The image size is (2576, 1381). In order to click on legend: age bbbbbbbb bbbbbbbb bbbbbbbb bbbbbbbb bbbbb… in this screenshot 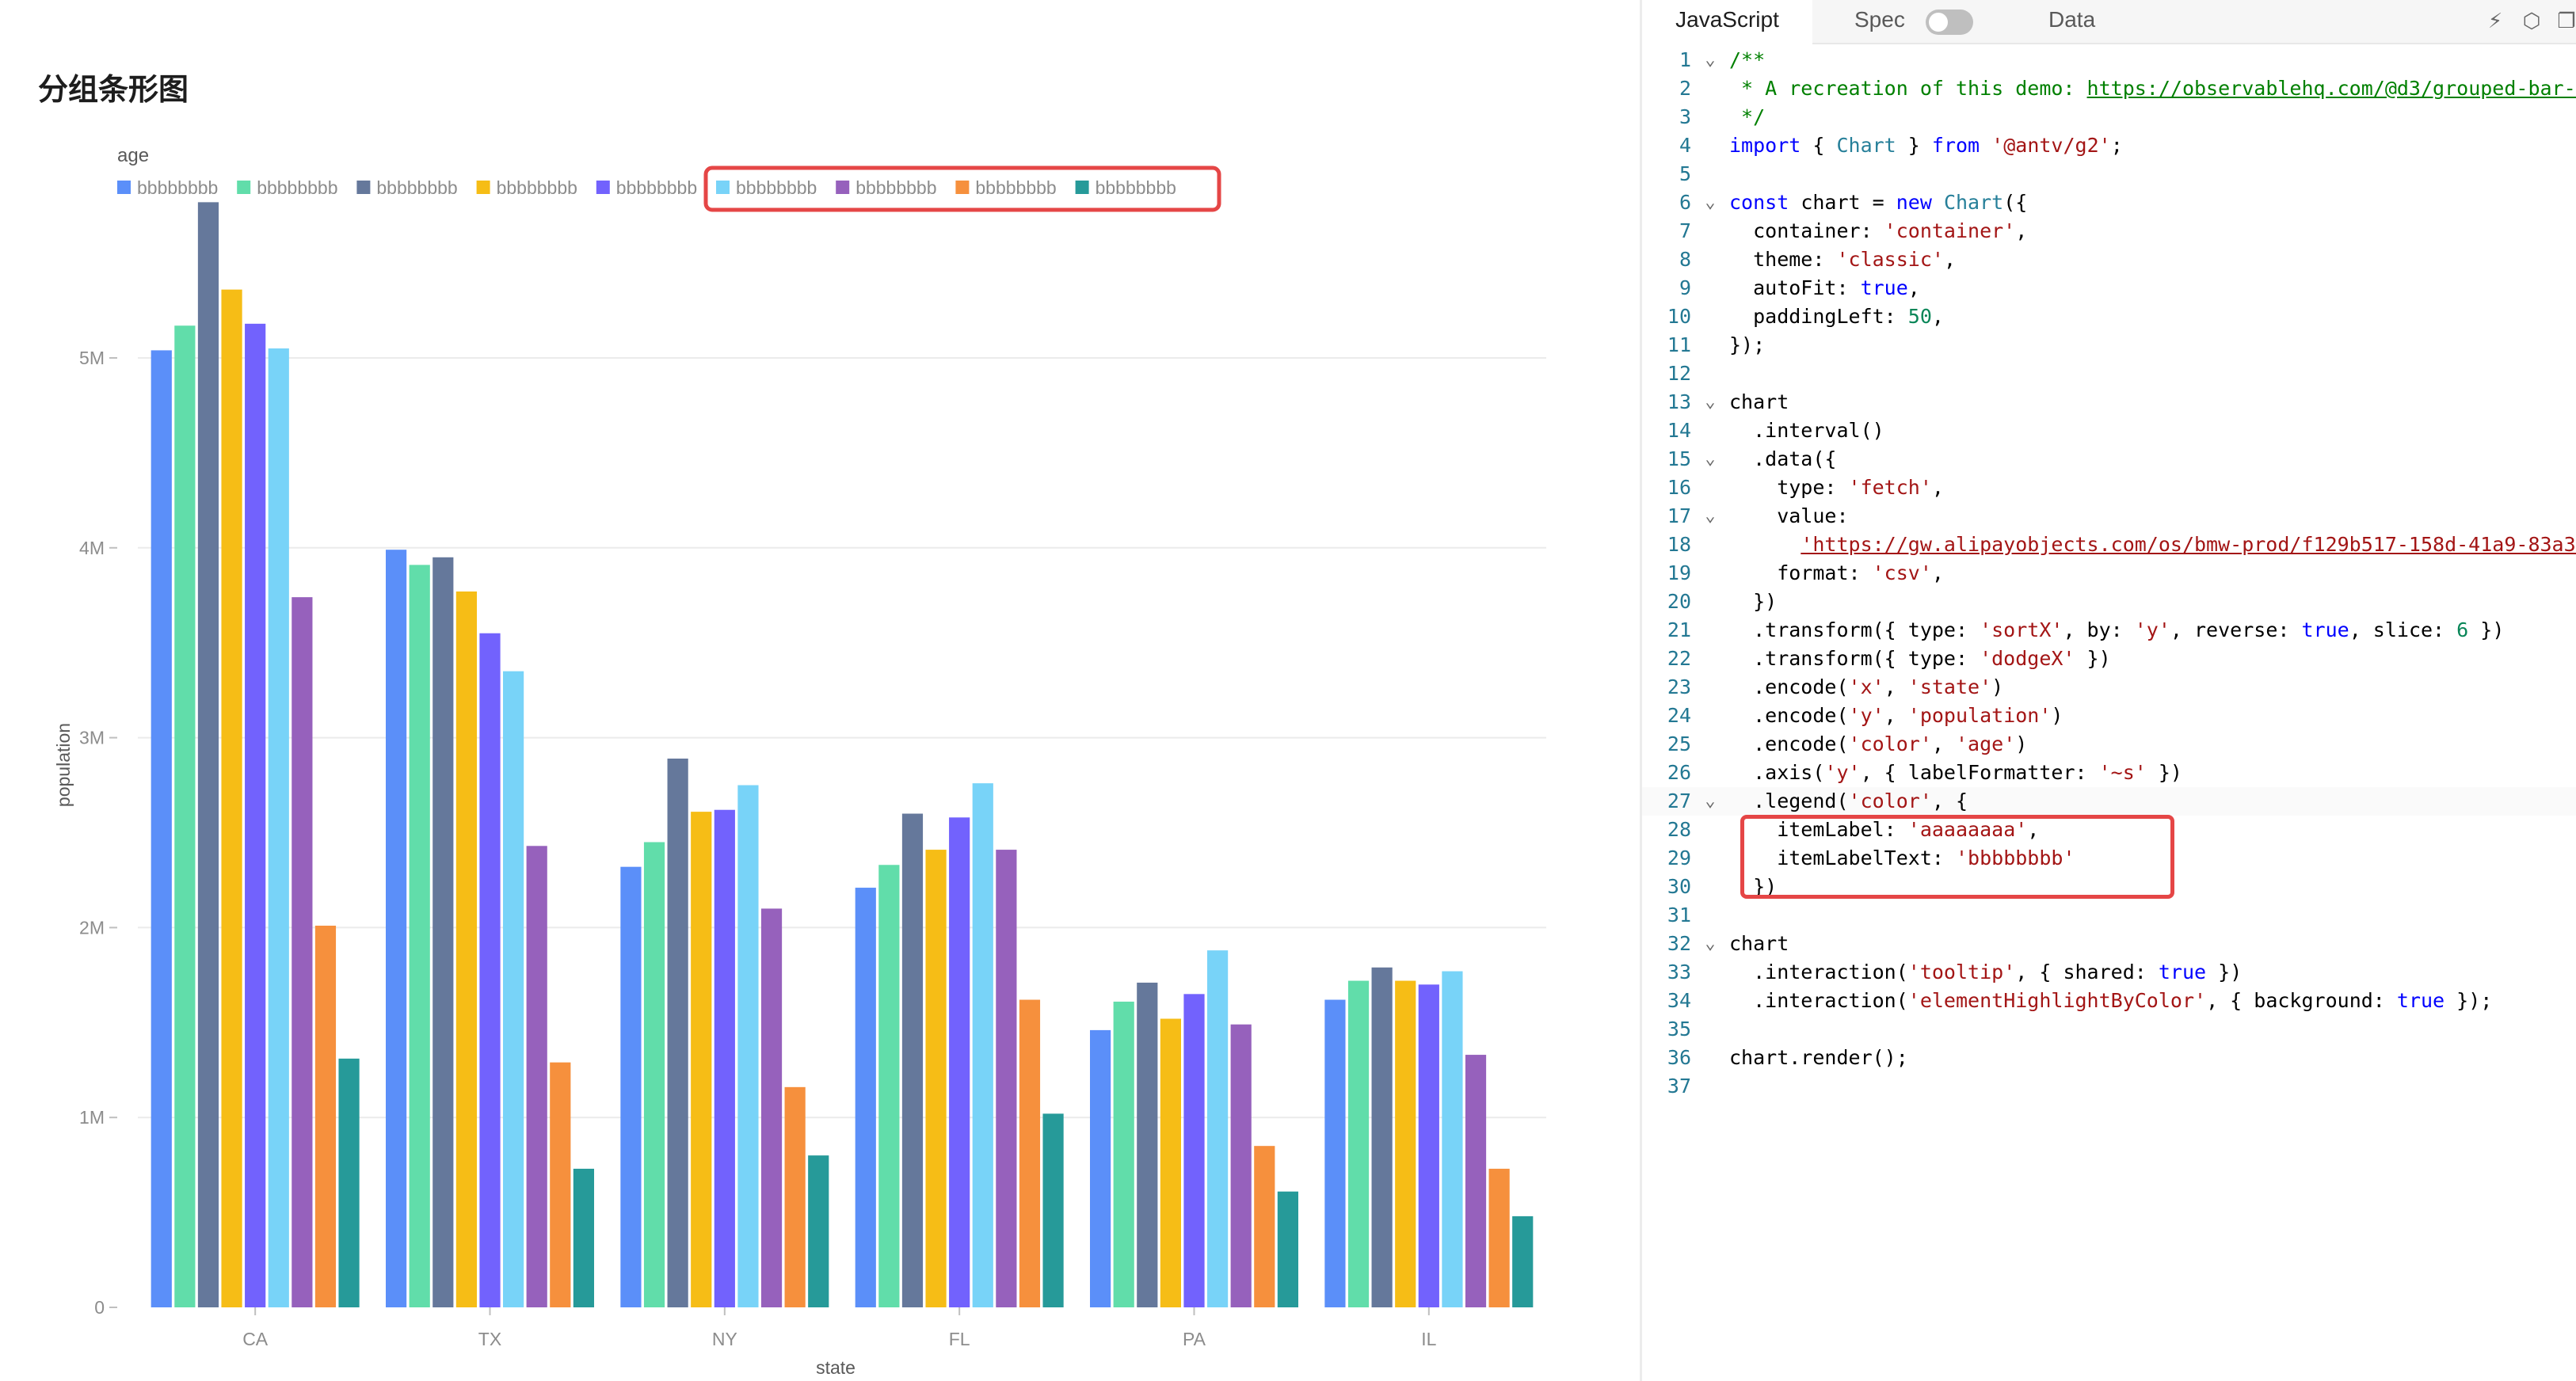, I will do `click(646, 171)`.